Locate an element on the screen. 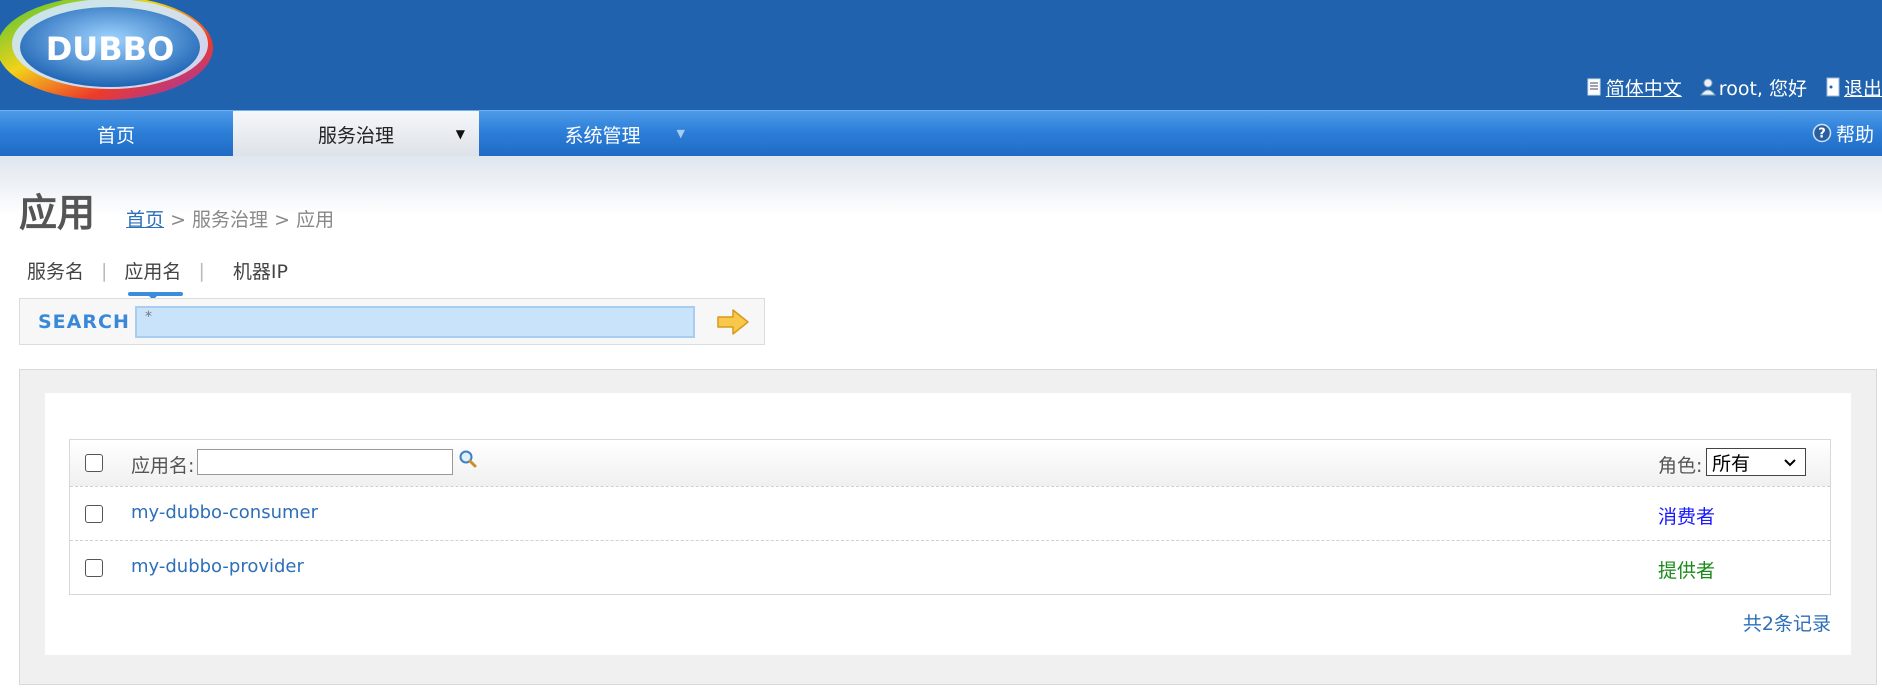 The height and width of the screenshot is (695, 1882). search-go-arrow-icon is located at coordinates (733, 322).